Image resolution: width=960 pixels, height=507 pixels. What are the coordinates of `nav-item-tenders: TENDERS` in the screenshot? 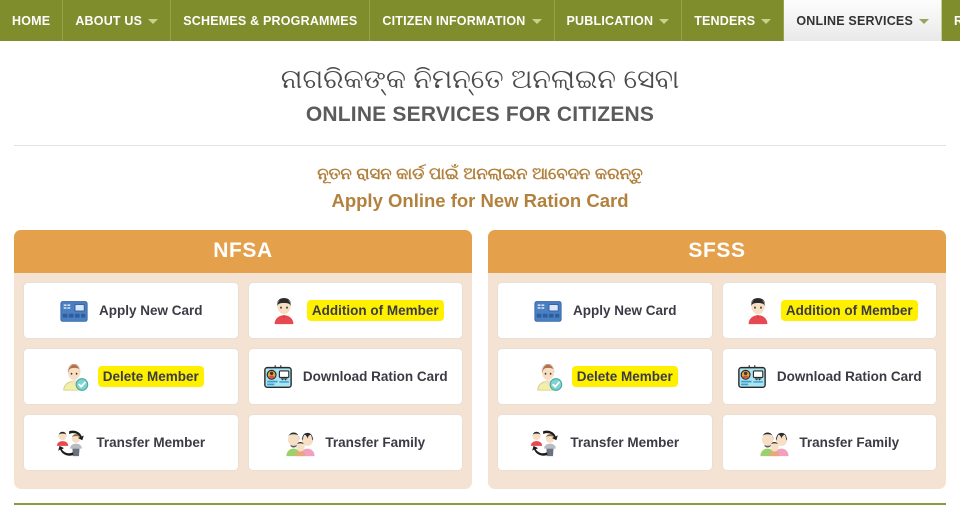 It's located at (733, 20).